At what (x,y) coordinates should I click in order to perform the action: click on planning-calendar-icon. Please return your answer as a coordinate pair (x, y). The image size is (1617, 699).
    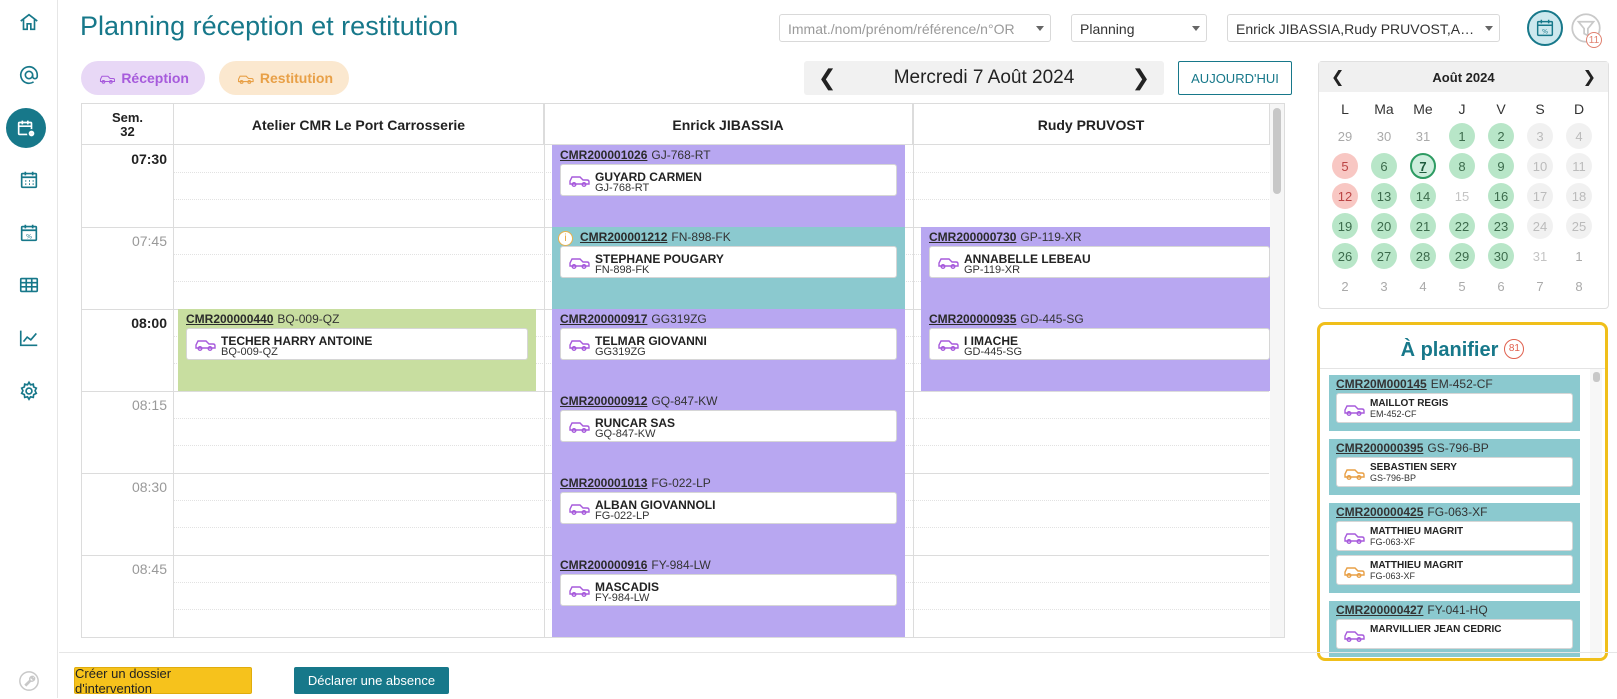
    Looking at the image, I should click on (26, 128).